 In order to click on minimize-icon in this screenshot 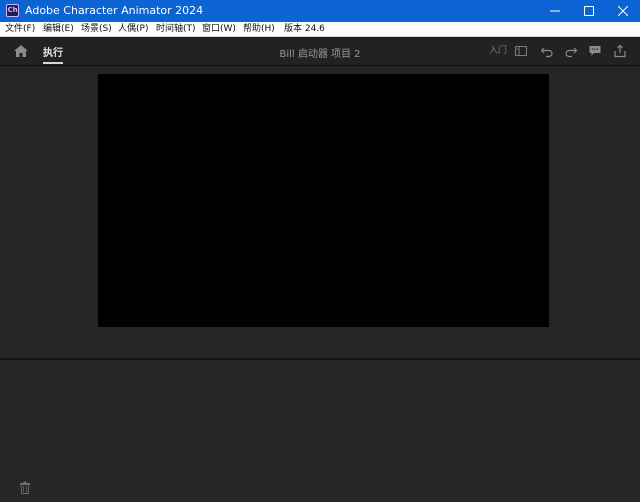, I will do `click(555, 11)`.